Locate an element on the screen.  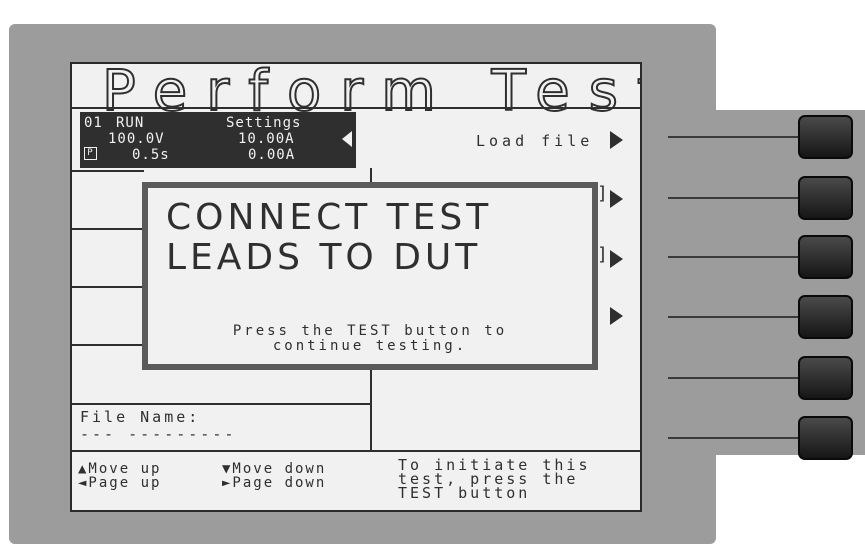
softkey-arrow-4-icon is located at coordinates (616, 316).